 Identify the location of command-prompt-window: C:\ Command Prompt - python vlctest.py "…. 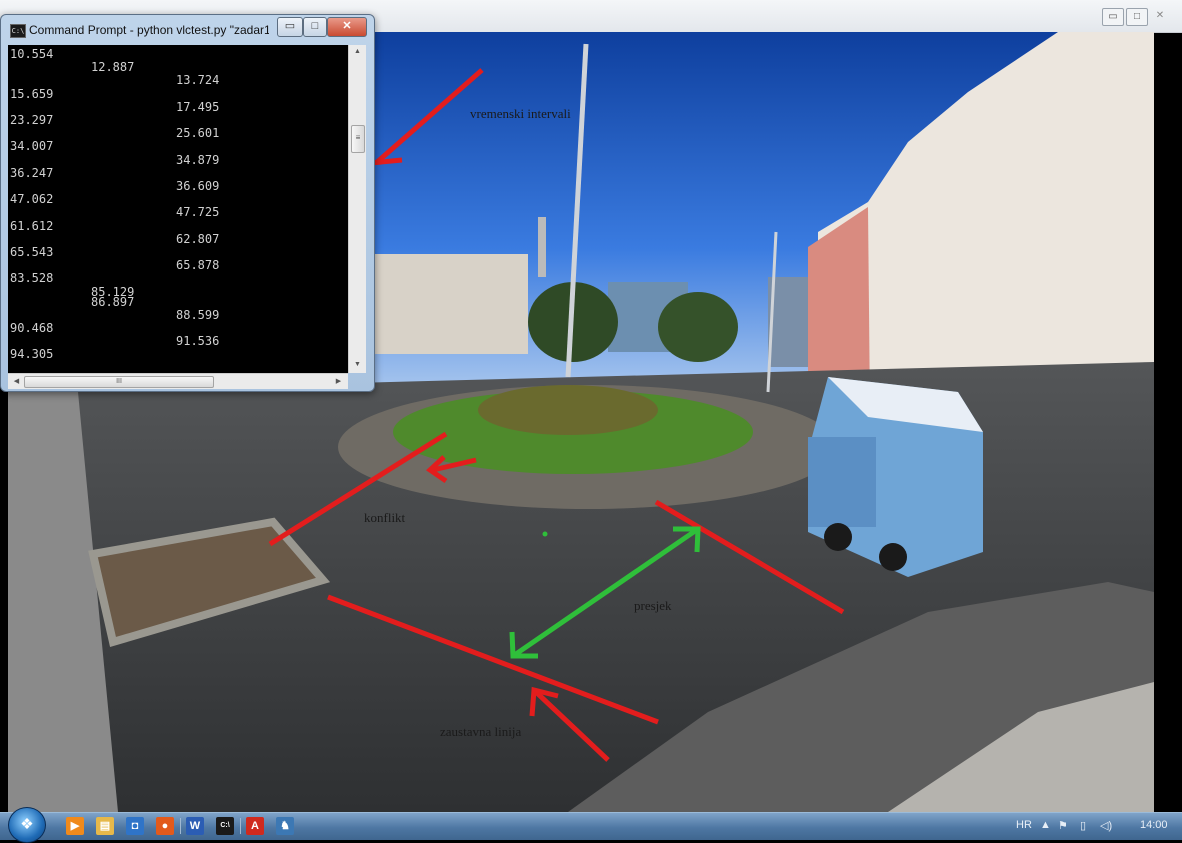
(187, 203).